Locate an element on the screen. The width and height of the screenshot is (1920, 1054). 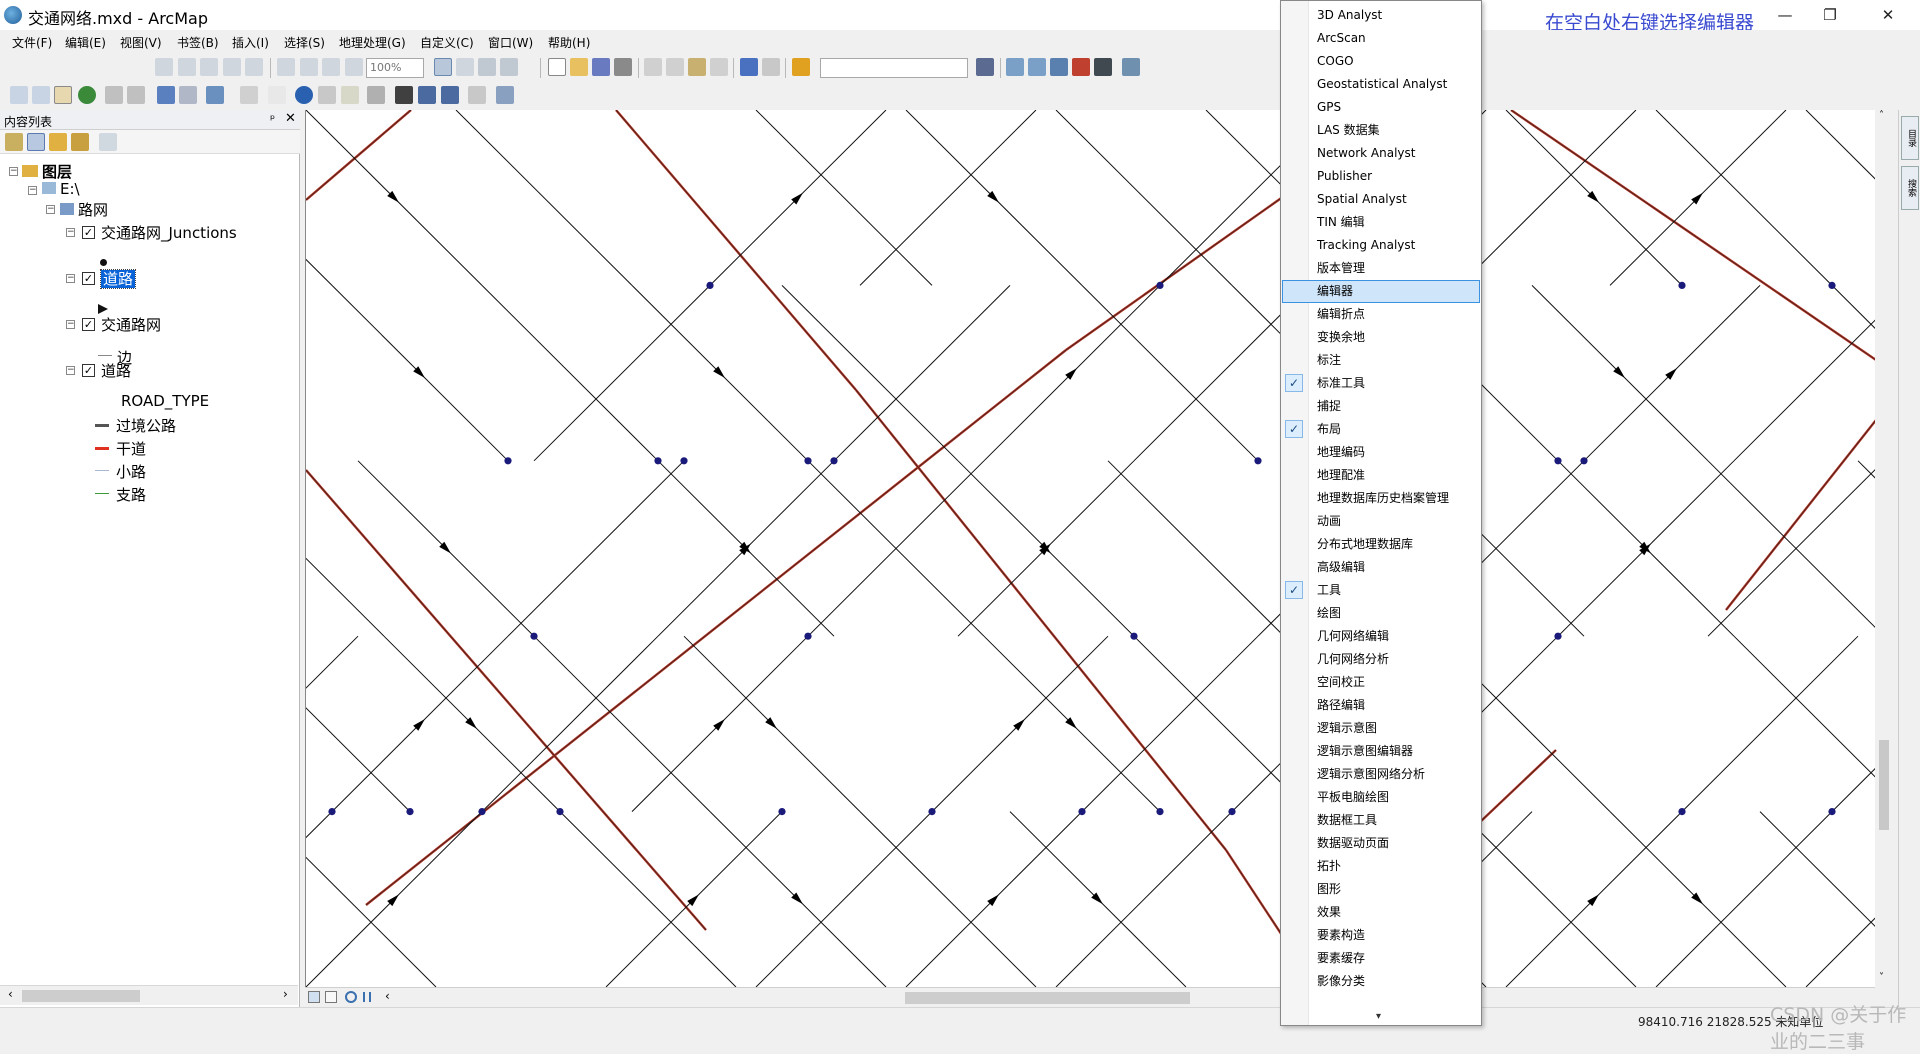
copy-edit-icon is located at coordinates (187, 67).